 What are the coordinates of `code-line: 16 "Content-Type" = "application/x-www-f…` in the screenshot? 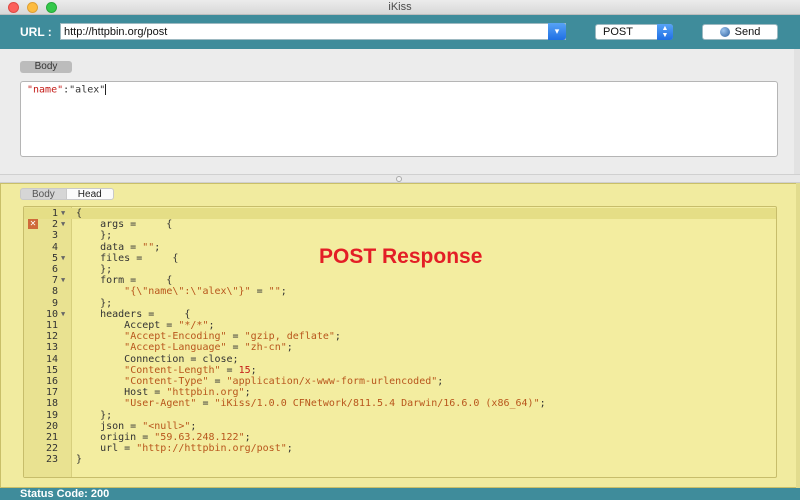 It's located at (400, 381).